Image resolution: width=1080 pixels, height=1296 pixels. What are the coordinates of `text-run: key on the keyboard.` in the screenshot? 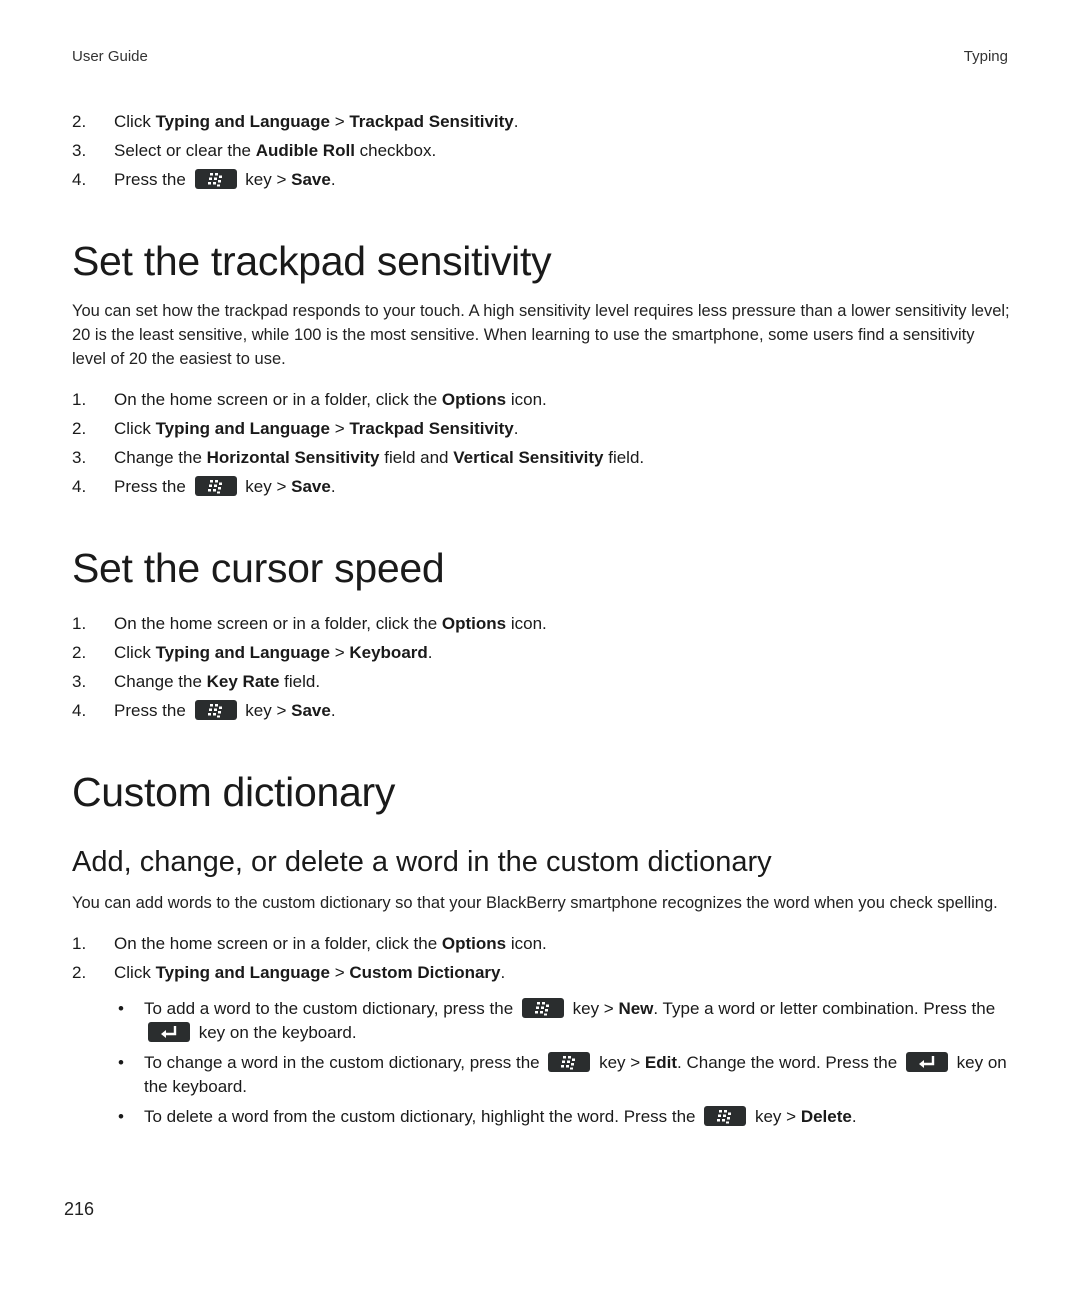 It's located at (275, 1032).